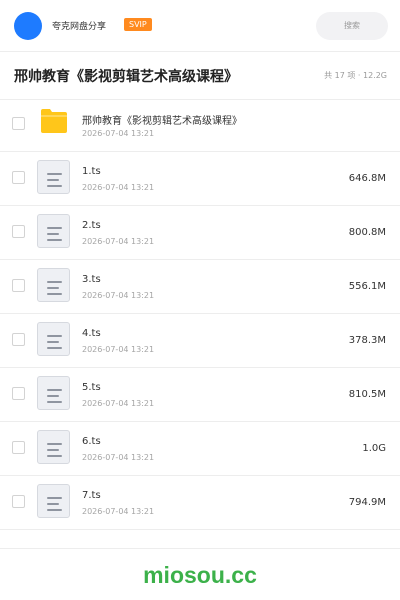 The image size is (400, 600). I want to click on search-input: 搜索, so click(352, 26).